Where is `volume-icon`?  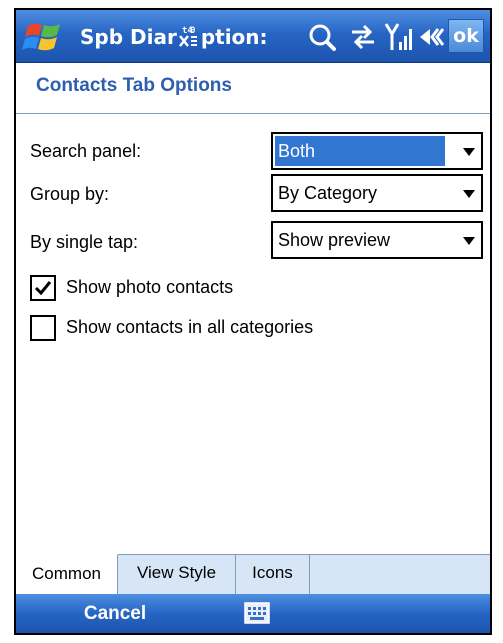
volume-icon is located at coordinates (431, 37).